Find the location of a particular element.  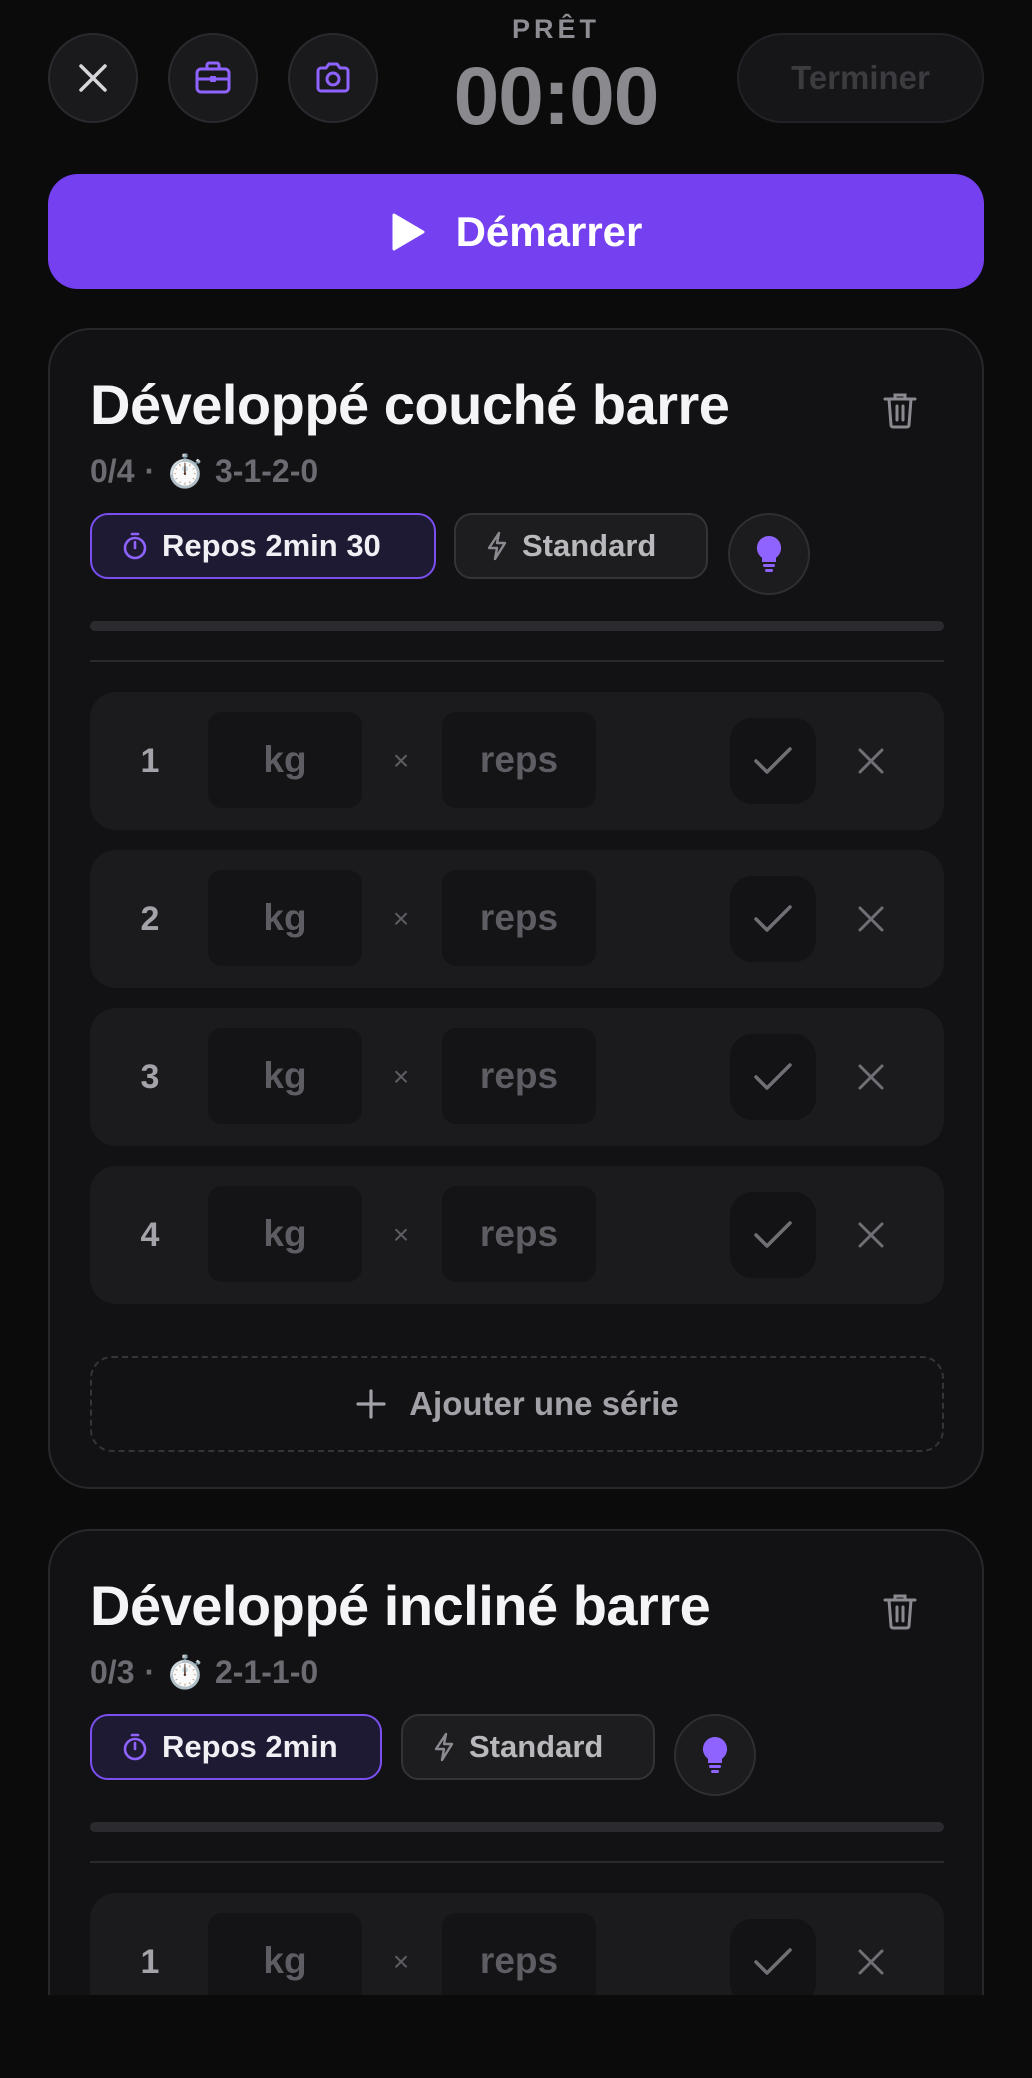

workout-header: PRÊT 00:00 Terminer is located at coordinates (516, 80).